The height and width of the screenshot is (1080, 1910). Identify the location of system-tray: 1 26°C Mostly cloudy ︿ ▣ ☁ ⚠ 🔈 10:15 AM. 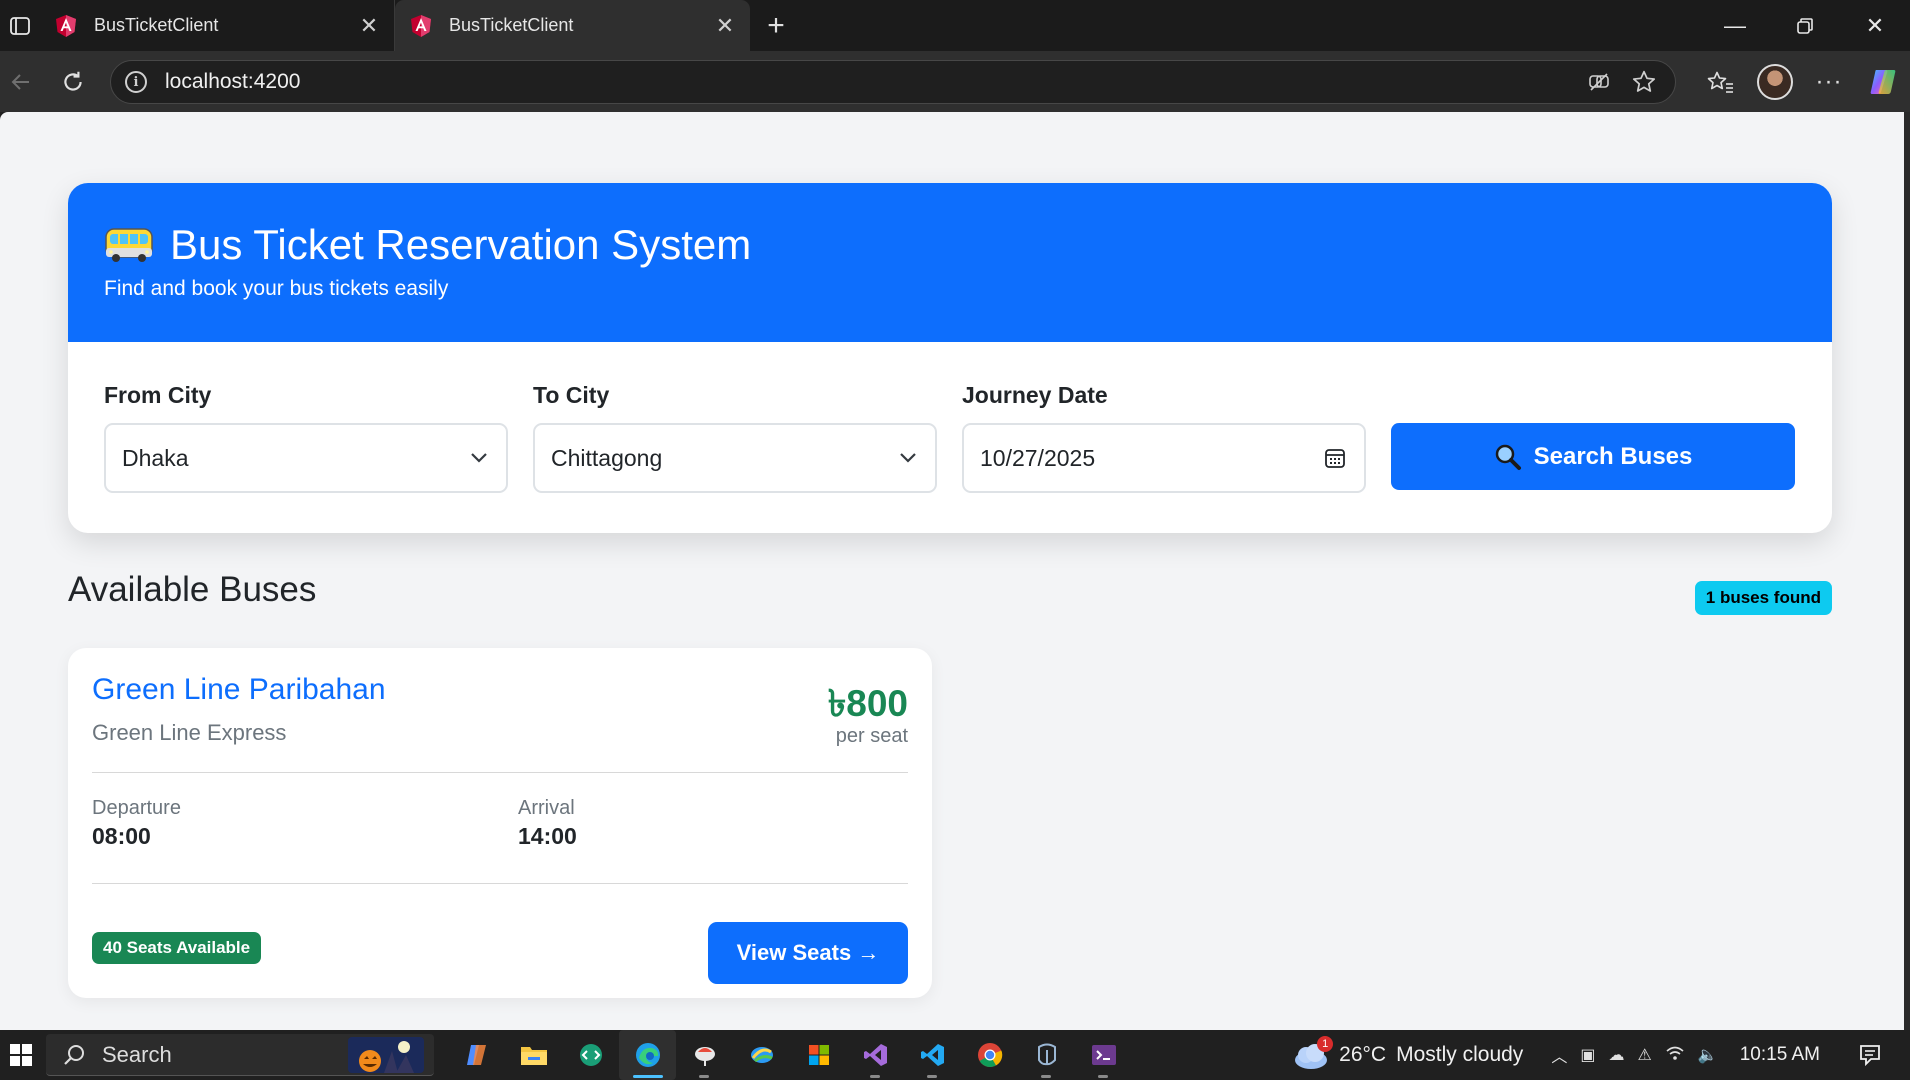
(1600, 1055).